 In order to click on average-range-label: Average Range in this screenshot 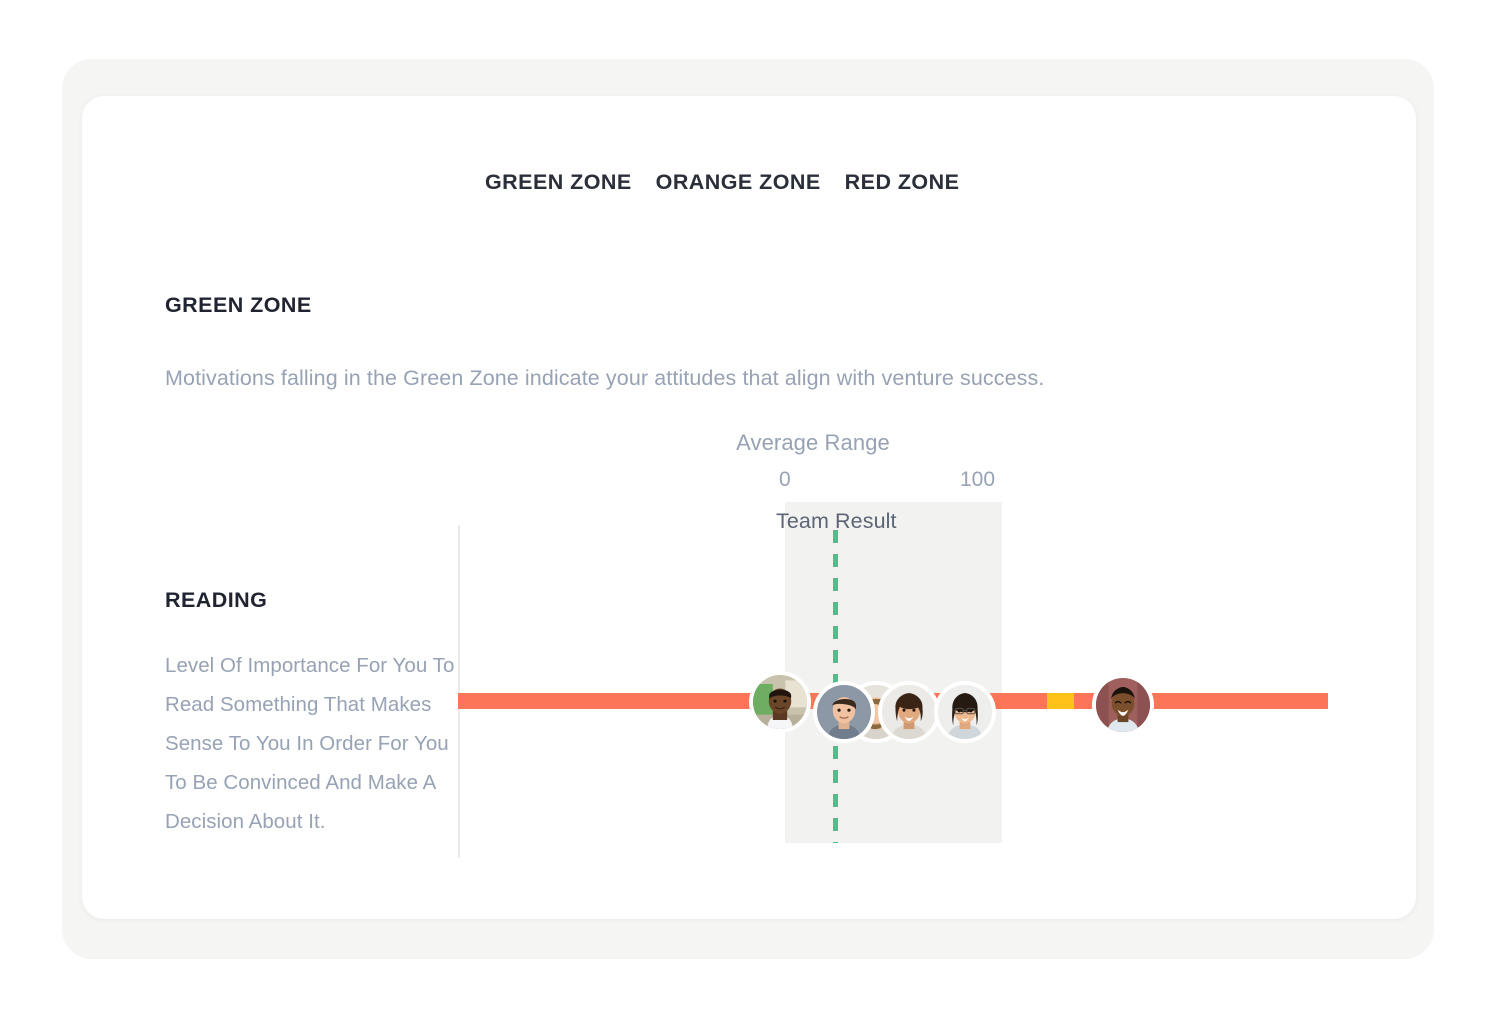, I will do `click(813, 442)`.